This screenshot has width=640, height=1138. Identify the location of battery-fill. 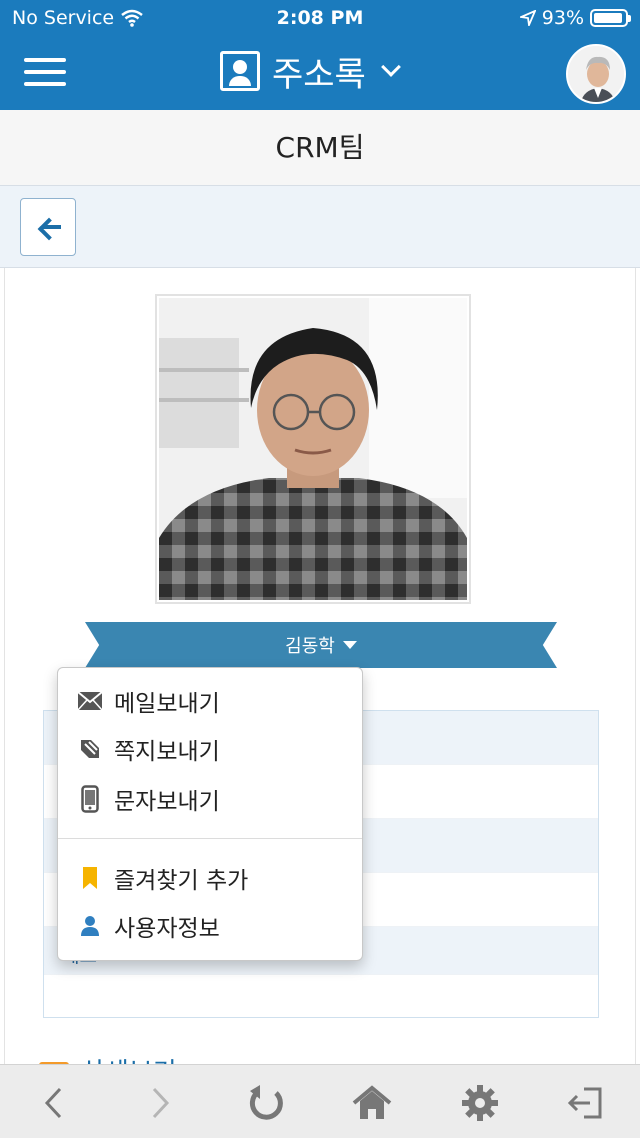
(608, 18).